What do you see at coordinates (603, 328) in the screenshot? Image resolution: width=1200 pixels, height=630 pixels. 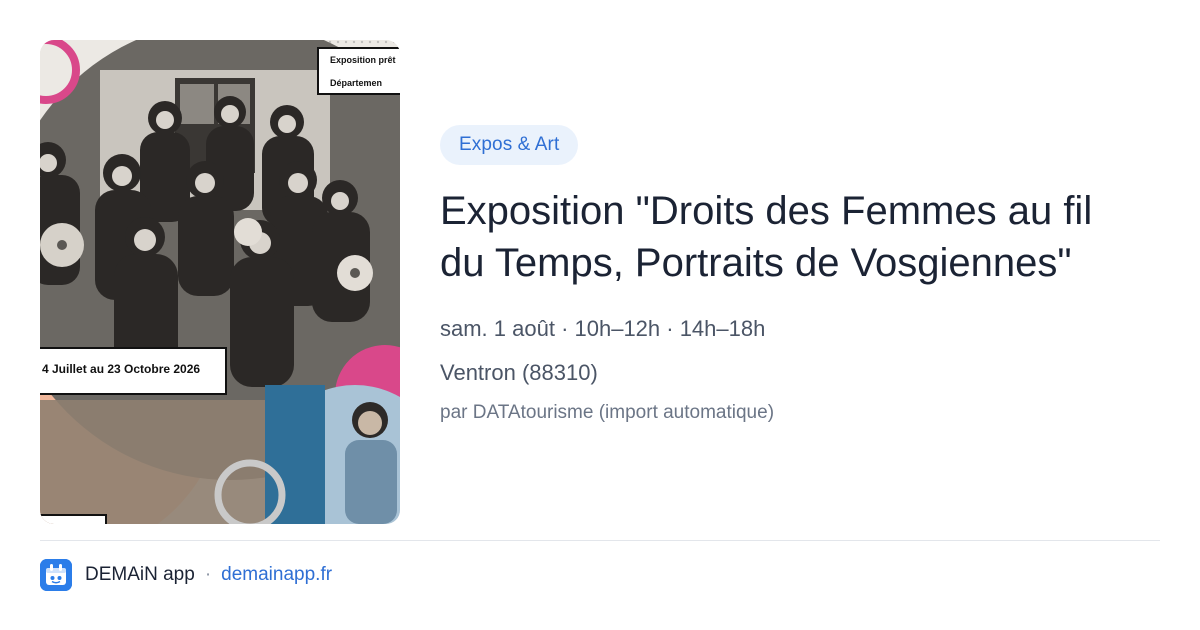 I see `event-datetime: sam. 1 août · 10h–12h · 14h–18h` at bounding box center [603, 328].